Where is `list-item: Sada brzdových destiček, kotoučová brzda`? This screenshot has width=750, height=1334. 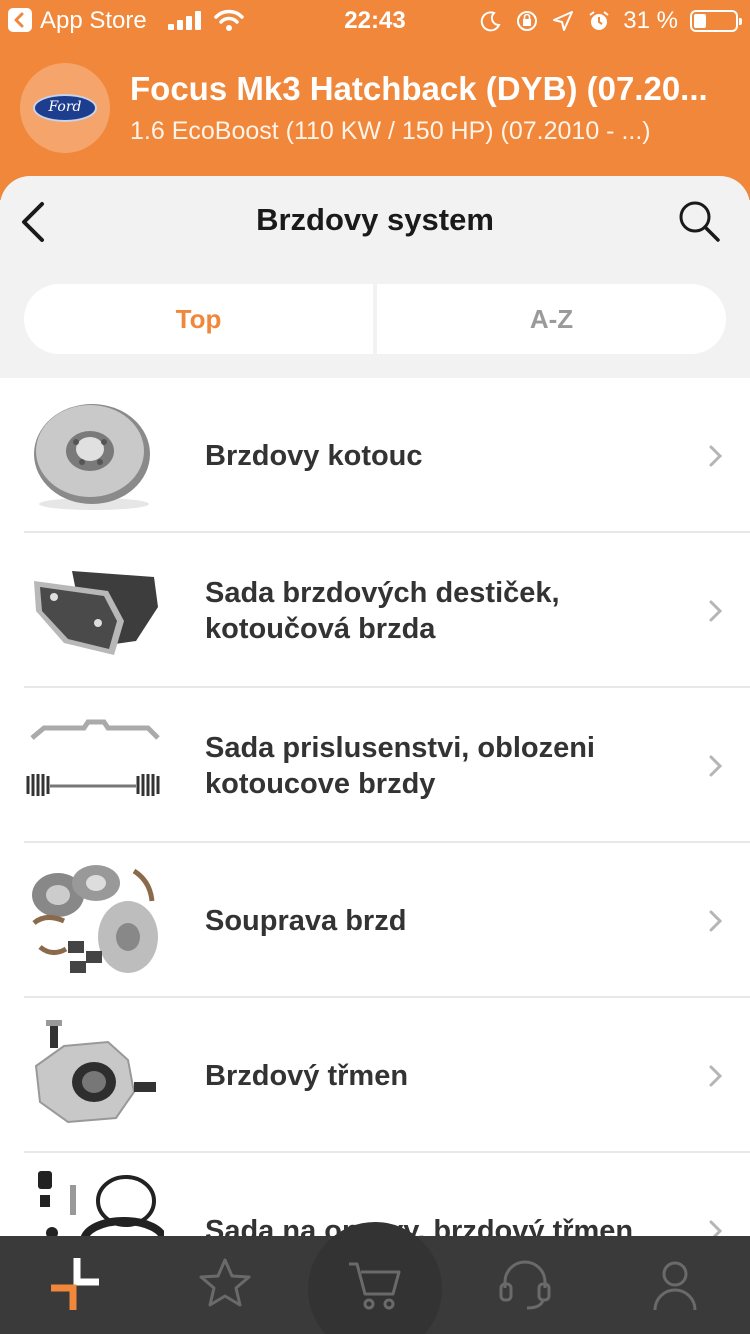
list-item: Sada brzdových destiček, kotoučová brzda is located at coordinates (375, 610).